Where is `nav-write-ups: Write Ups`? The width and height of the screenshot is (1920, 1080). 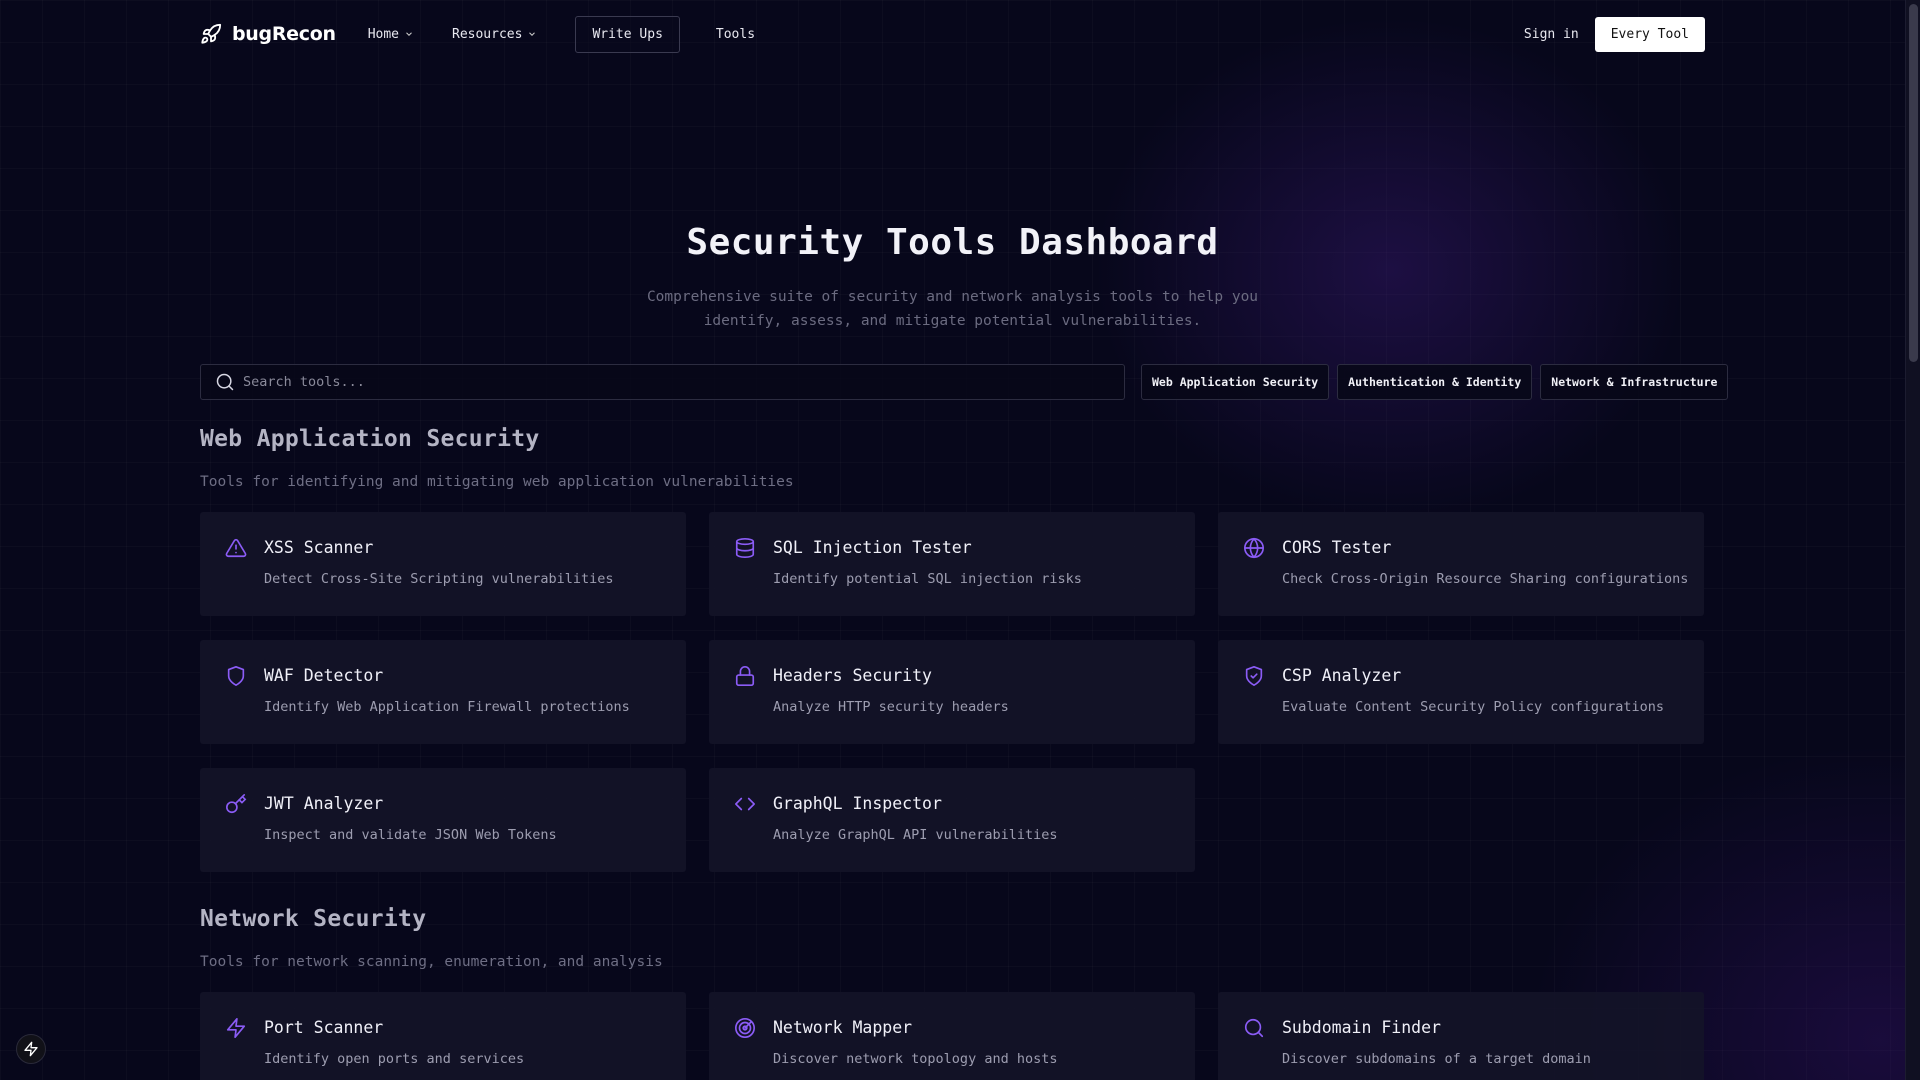 nav-write-ups: Write Ups is located at coordinates (627, 34).